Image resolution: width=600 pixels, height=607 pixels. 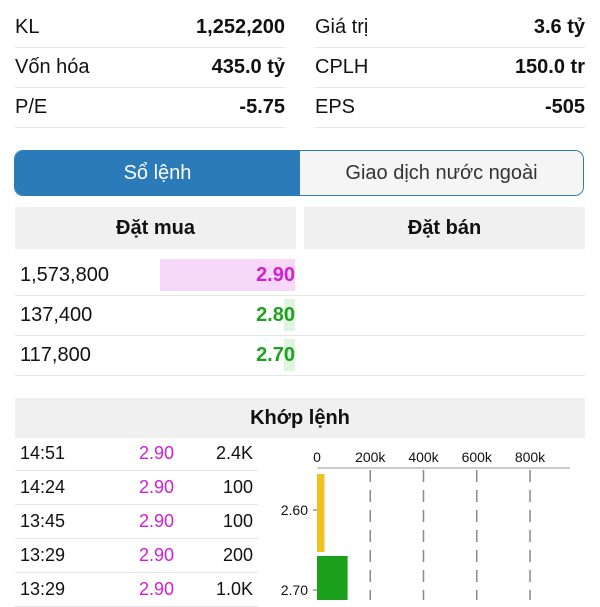 I want to click on x-tick-label: 200k, so click(x=370, y=457).